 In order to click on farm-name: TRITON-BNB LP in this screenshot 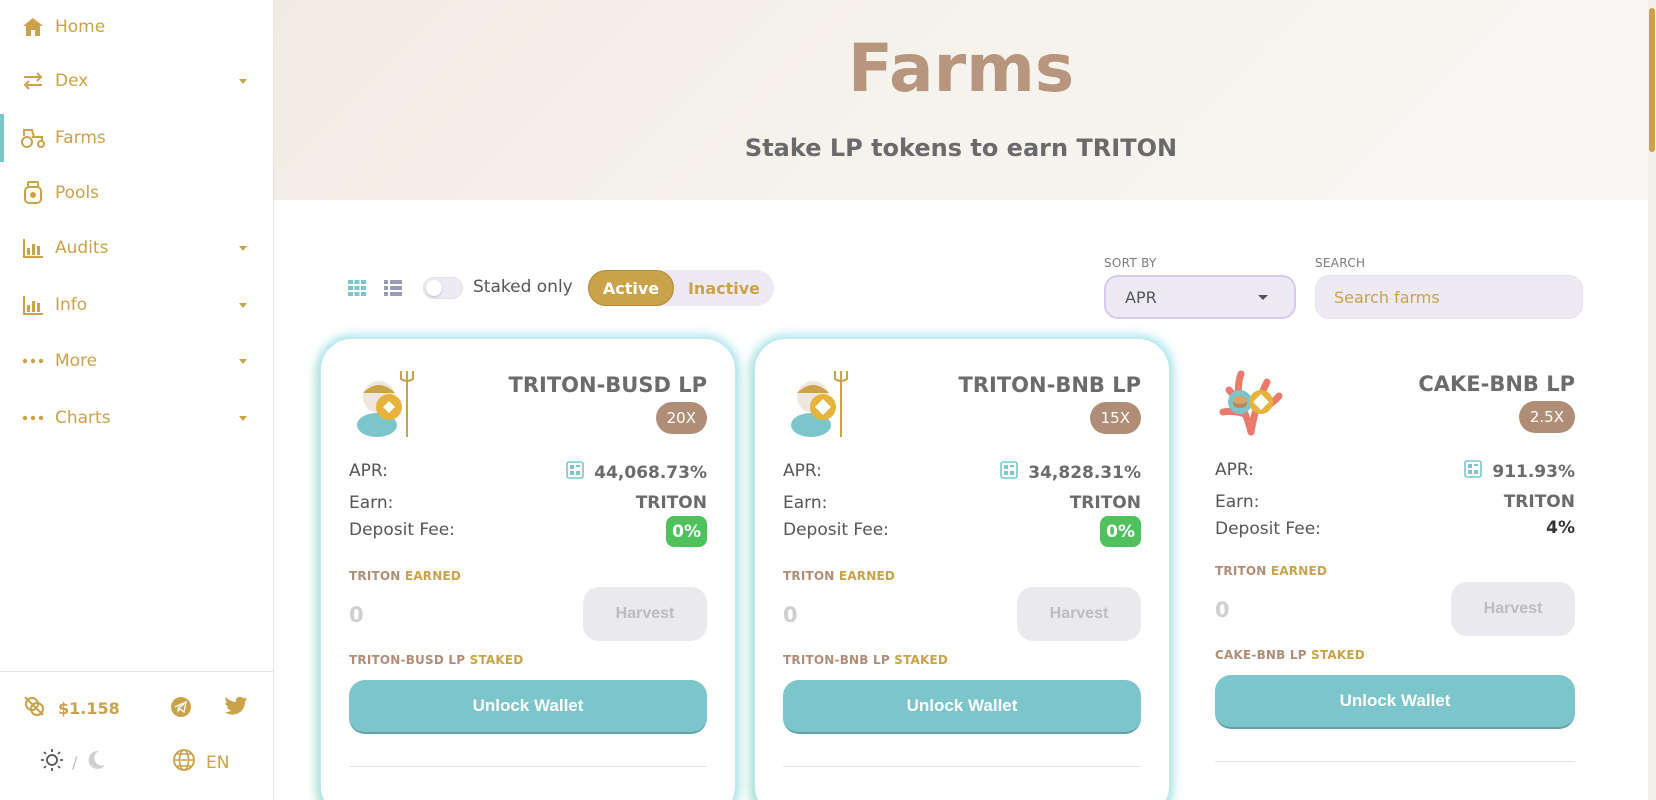, I will do `click(1049, 385)`.